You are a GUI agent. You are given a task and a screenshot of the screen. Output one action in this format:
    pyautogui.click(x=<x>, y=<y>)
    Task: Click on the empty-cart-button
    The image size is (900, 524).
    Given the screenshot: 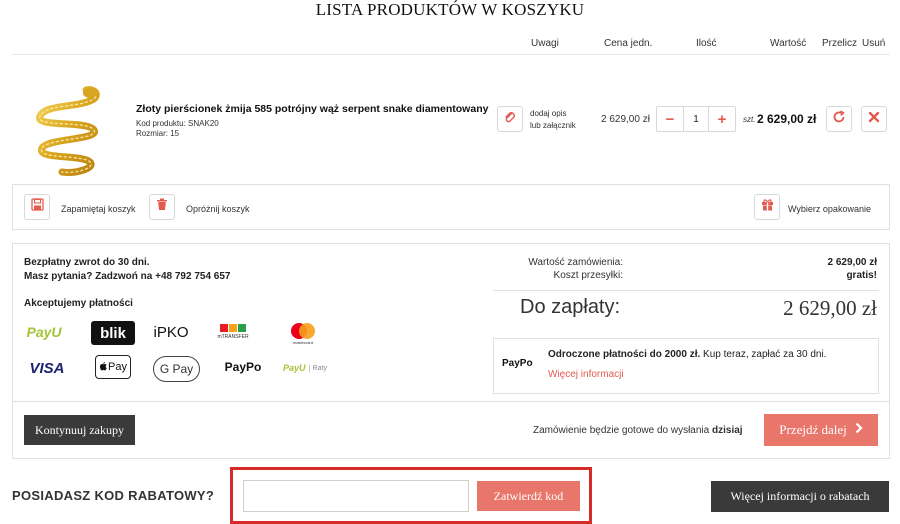 What is the action you would take?
    pyautogui.click(x=162, y=207)
    